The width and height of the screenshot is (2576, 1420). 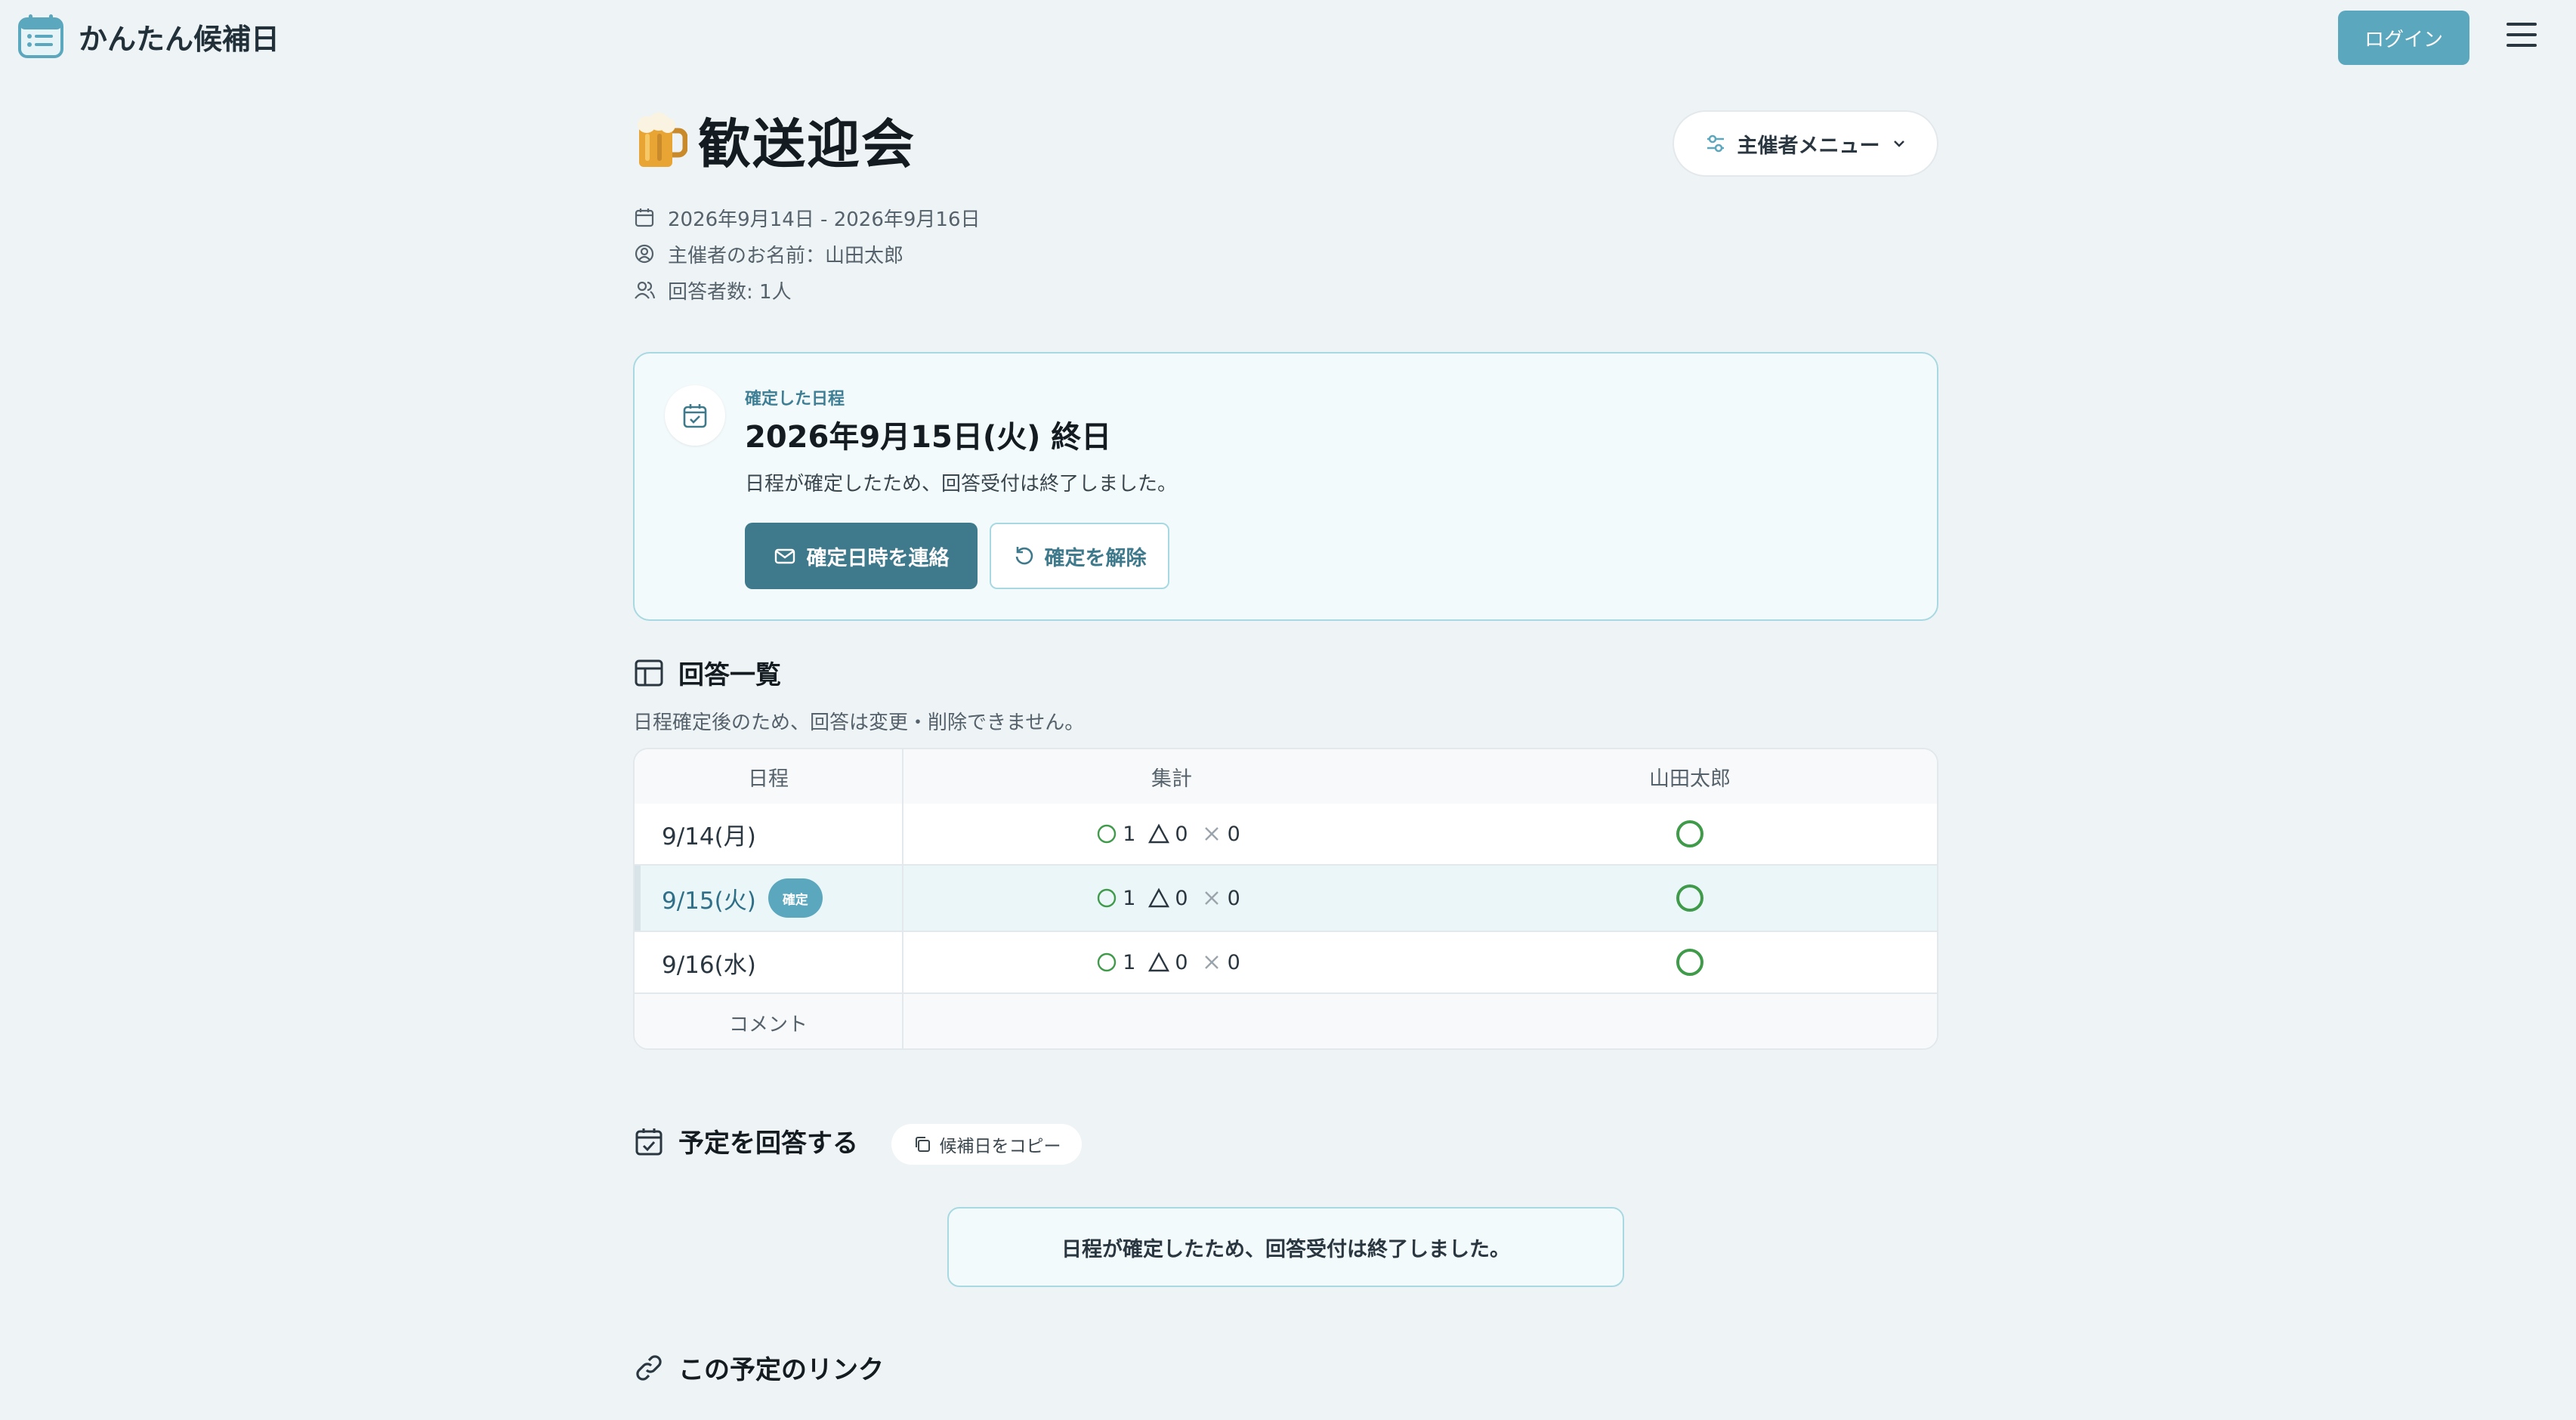 I want to click on respond-title: 予定を回答する, so click(x=768, y=1143).